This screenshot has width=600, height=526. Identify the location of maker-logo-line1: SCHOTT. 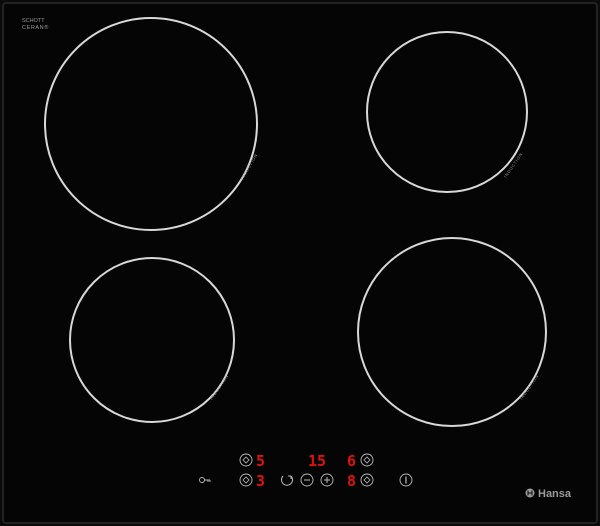
(33, 21).